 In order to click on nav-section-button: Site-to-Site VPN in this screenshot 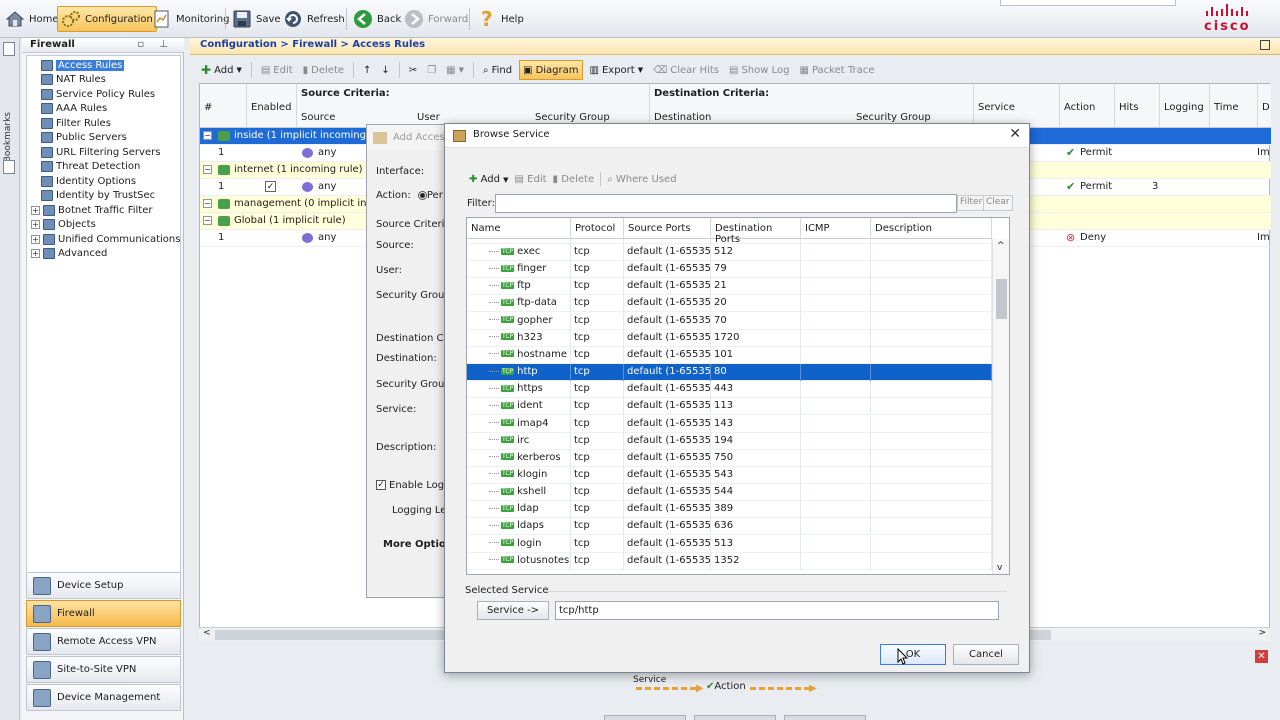, I will do `click(103, 669)`.